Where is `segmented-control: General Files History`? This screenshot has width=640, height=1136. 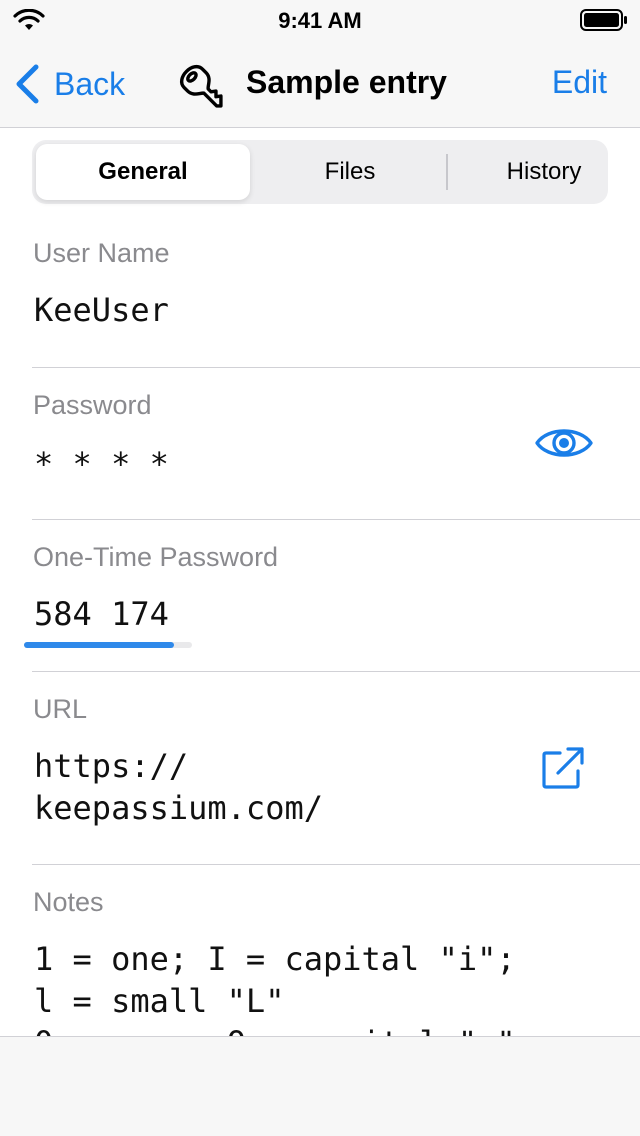
segmented-control: General Files History is located at coordinates (320, 172).